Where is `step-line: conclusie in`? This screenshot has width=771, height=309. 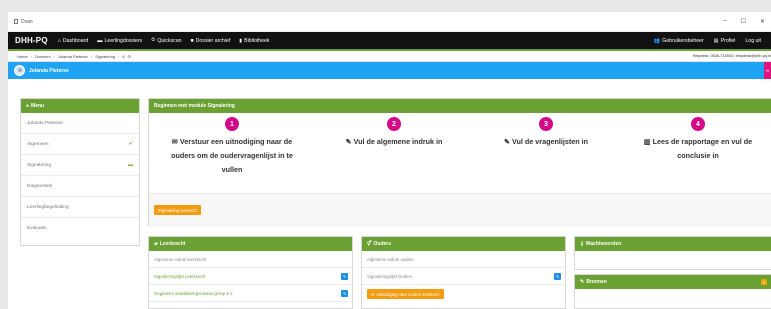 step-line: conclusie in is located at coordinates (698, 155).